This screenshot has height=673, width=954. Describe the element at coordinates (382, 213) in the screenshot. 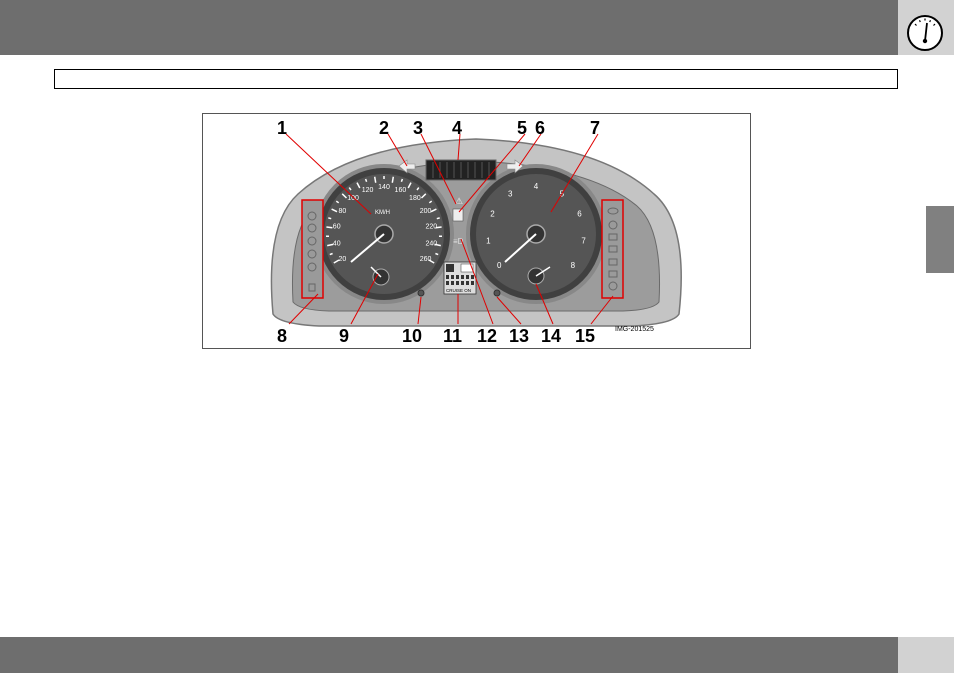

I see `speedometer-unit: KM/H` at that location.